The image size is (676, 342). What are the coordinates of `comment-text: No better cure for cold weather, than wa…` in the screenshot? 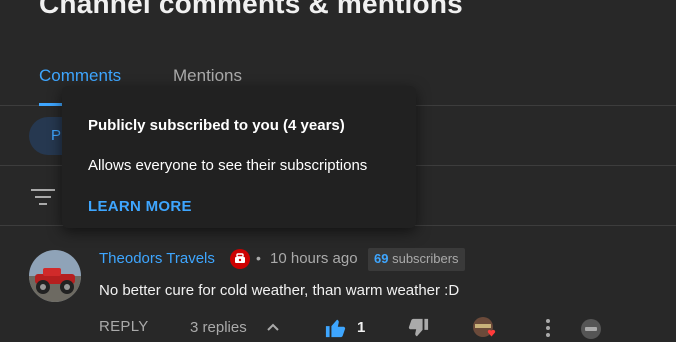 It's located at (279, 290).